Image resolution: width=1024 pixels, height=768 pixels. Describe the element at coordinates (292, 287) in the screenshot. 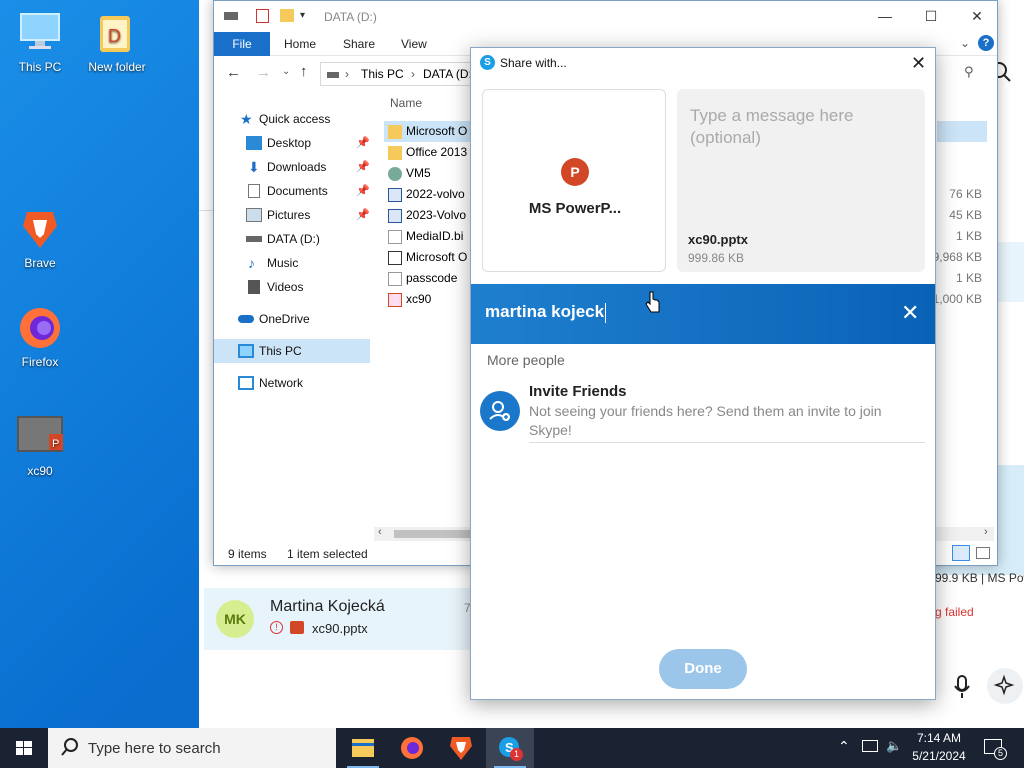

I see `nav-videos: Videos` at that location.